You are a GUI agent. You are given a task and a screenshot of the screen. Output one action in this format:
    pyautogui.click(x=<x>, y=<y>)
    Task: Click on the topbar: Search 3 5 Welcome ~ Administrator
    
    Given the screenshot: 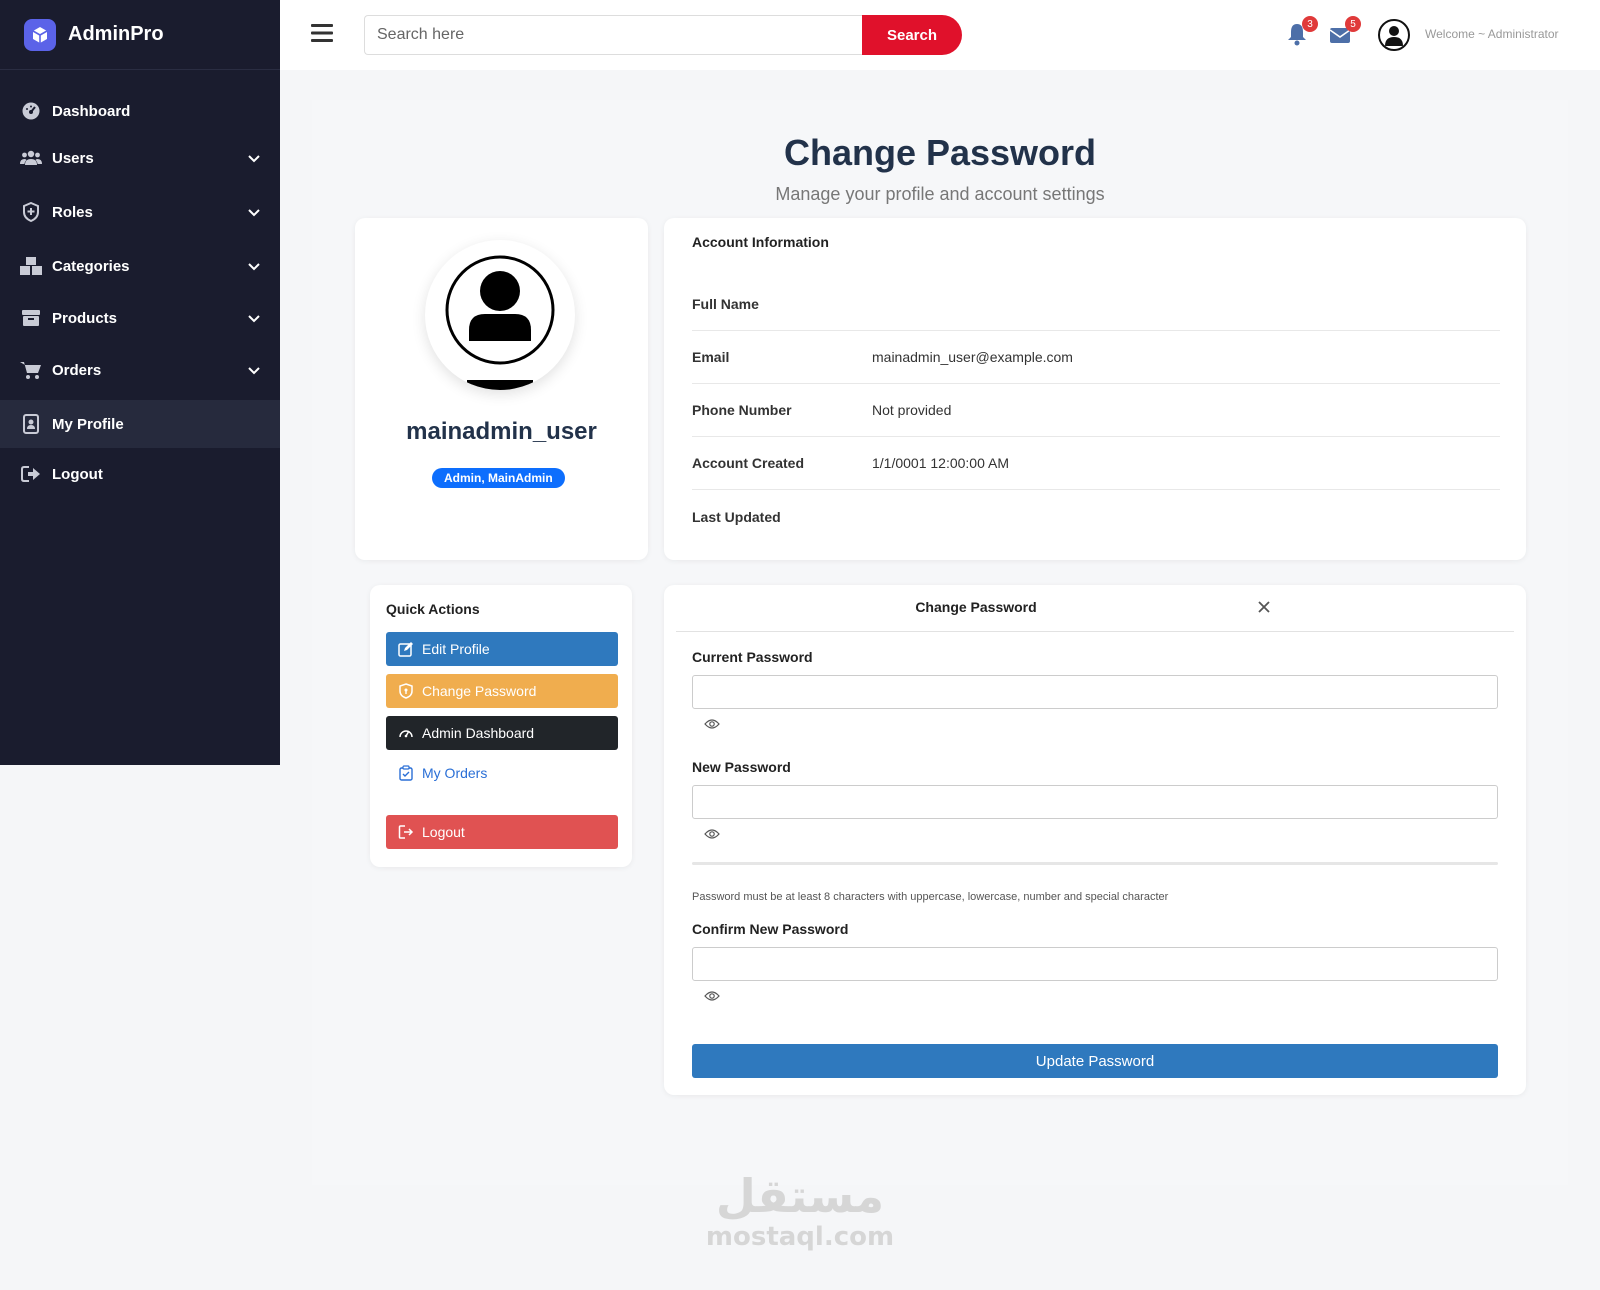 What is the action you would take?
    pyautogui.click(x=940, y=35)
    